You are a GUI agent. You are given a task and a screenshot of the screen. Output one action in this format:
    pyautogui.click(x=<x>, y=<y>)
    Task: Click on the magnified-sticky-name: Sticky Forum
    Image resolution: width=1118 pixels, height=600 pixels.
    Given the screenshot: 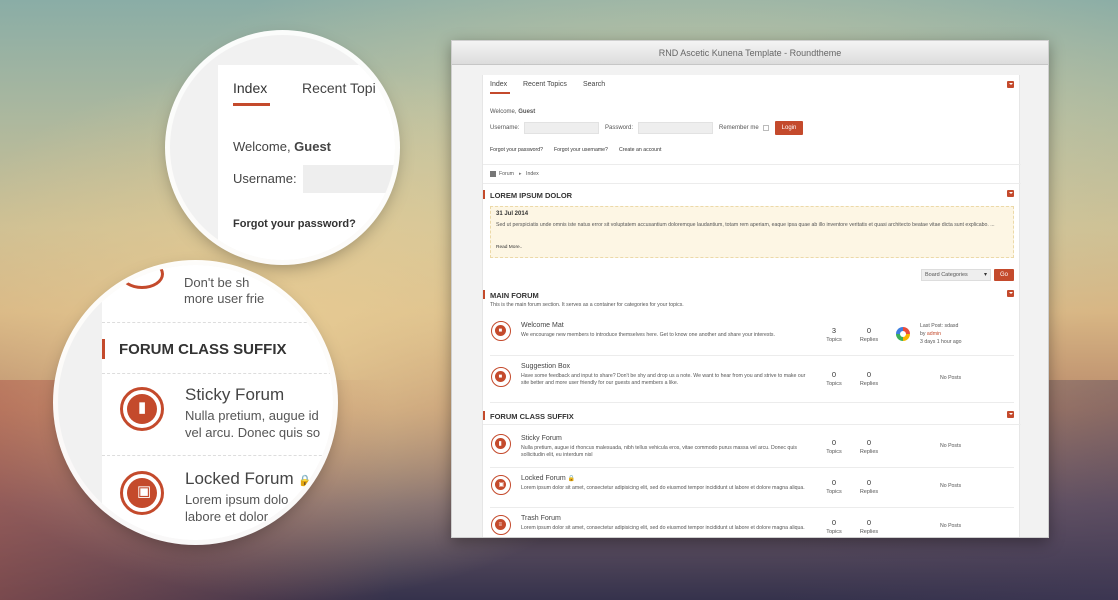 What is the action you would take?
    pyautogui.click(x=235, y=394)
    